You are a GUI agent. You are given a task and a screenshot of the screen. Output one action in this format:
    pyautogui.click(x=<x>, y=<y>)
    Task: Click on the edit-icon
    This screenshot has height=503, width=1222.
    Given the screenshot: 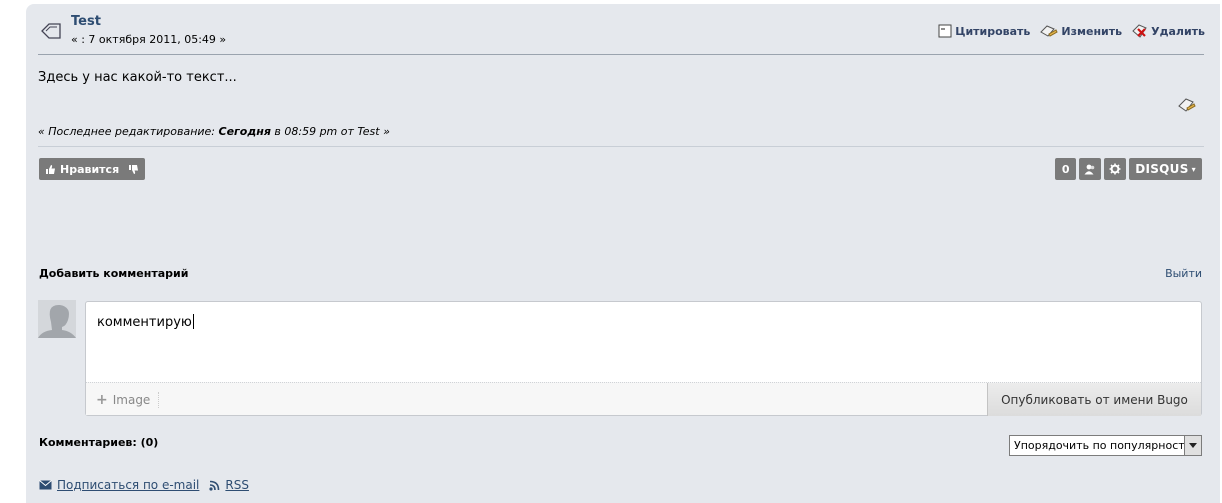 What is the action you would take?
    pyautogui.click(x=1049, y=31)
    